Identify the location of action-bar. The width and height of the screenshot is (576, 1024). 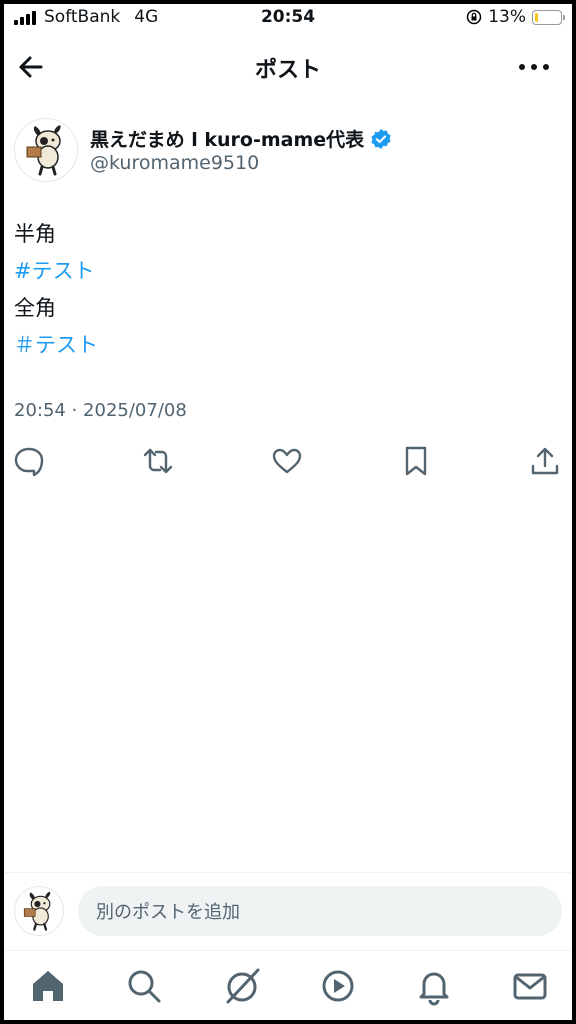
(288, 464).